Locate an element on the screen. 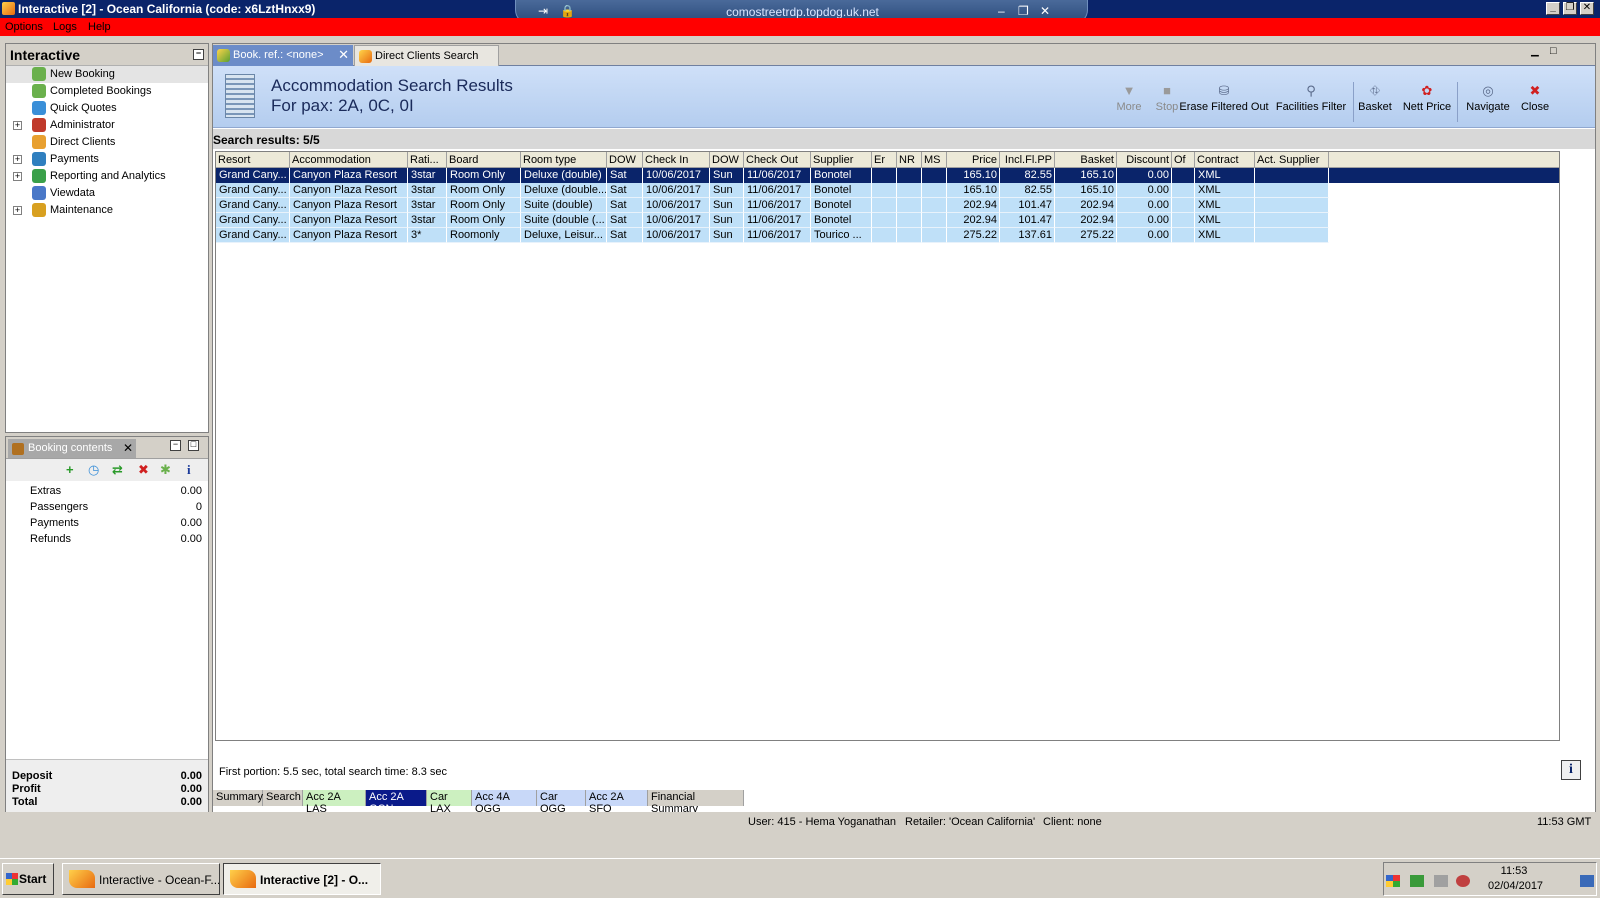  column-header: Incl.Fl.PP is located at coordinates (1027, 160).